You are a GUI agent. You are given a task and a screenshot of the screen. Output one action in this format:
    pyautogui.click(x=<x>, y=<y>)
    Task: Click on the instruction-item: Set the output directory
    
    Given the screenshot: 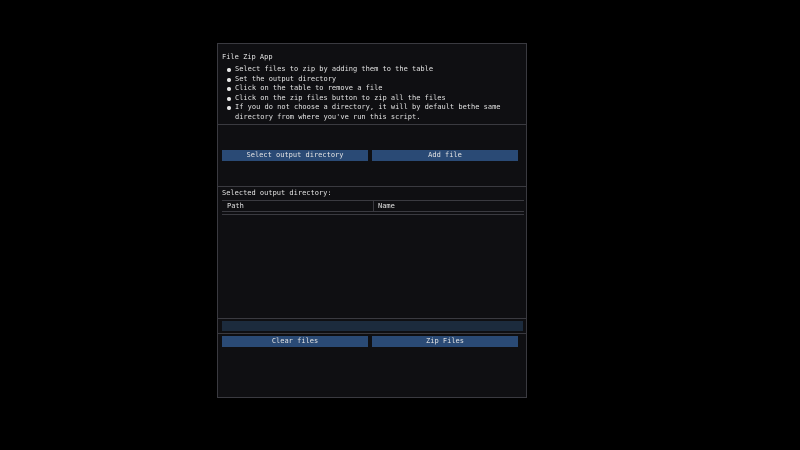 What is the action you would take?
    pyautogui.click(x=374, y=80)
    